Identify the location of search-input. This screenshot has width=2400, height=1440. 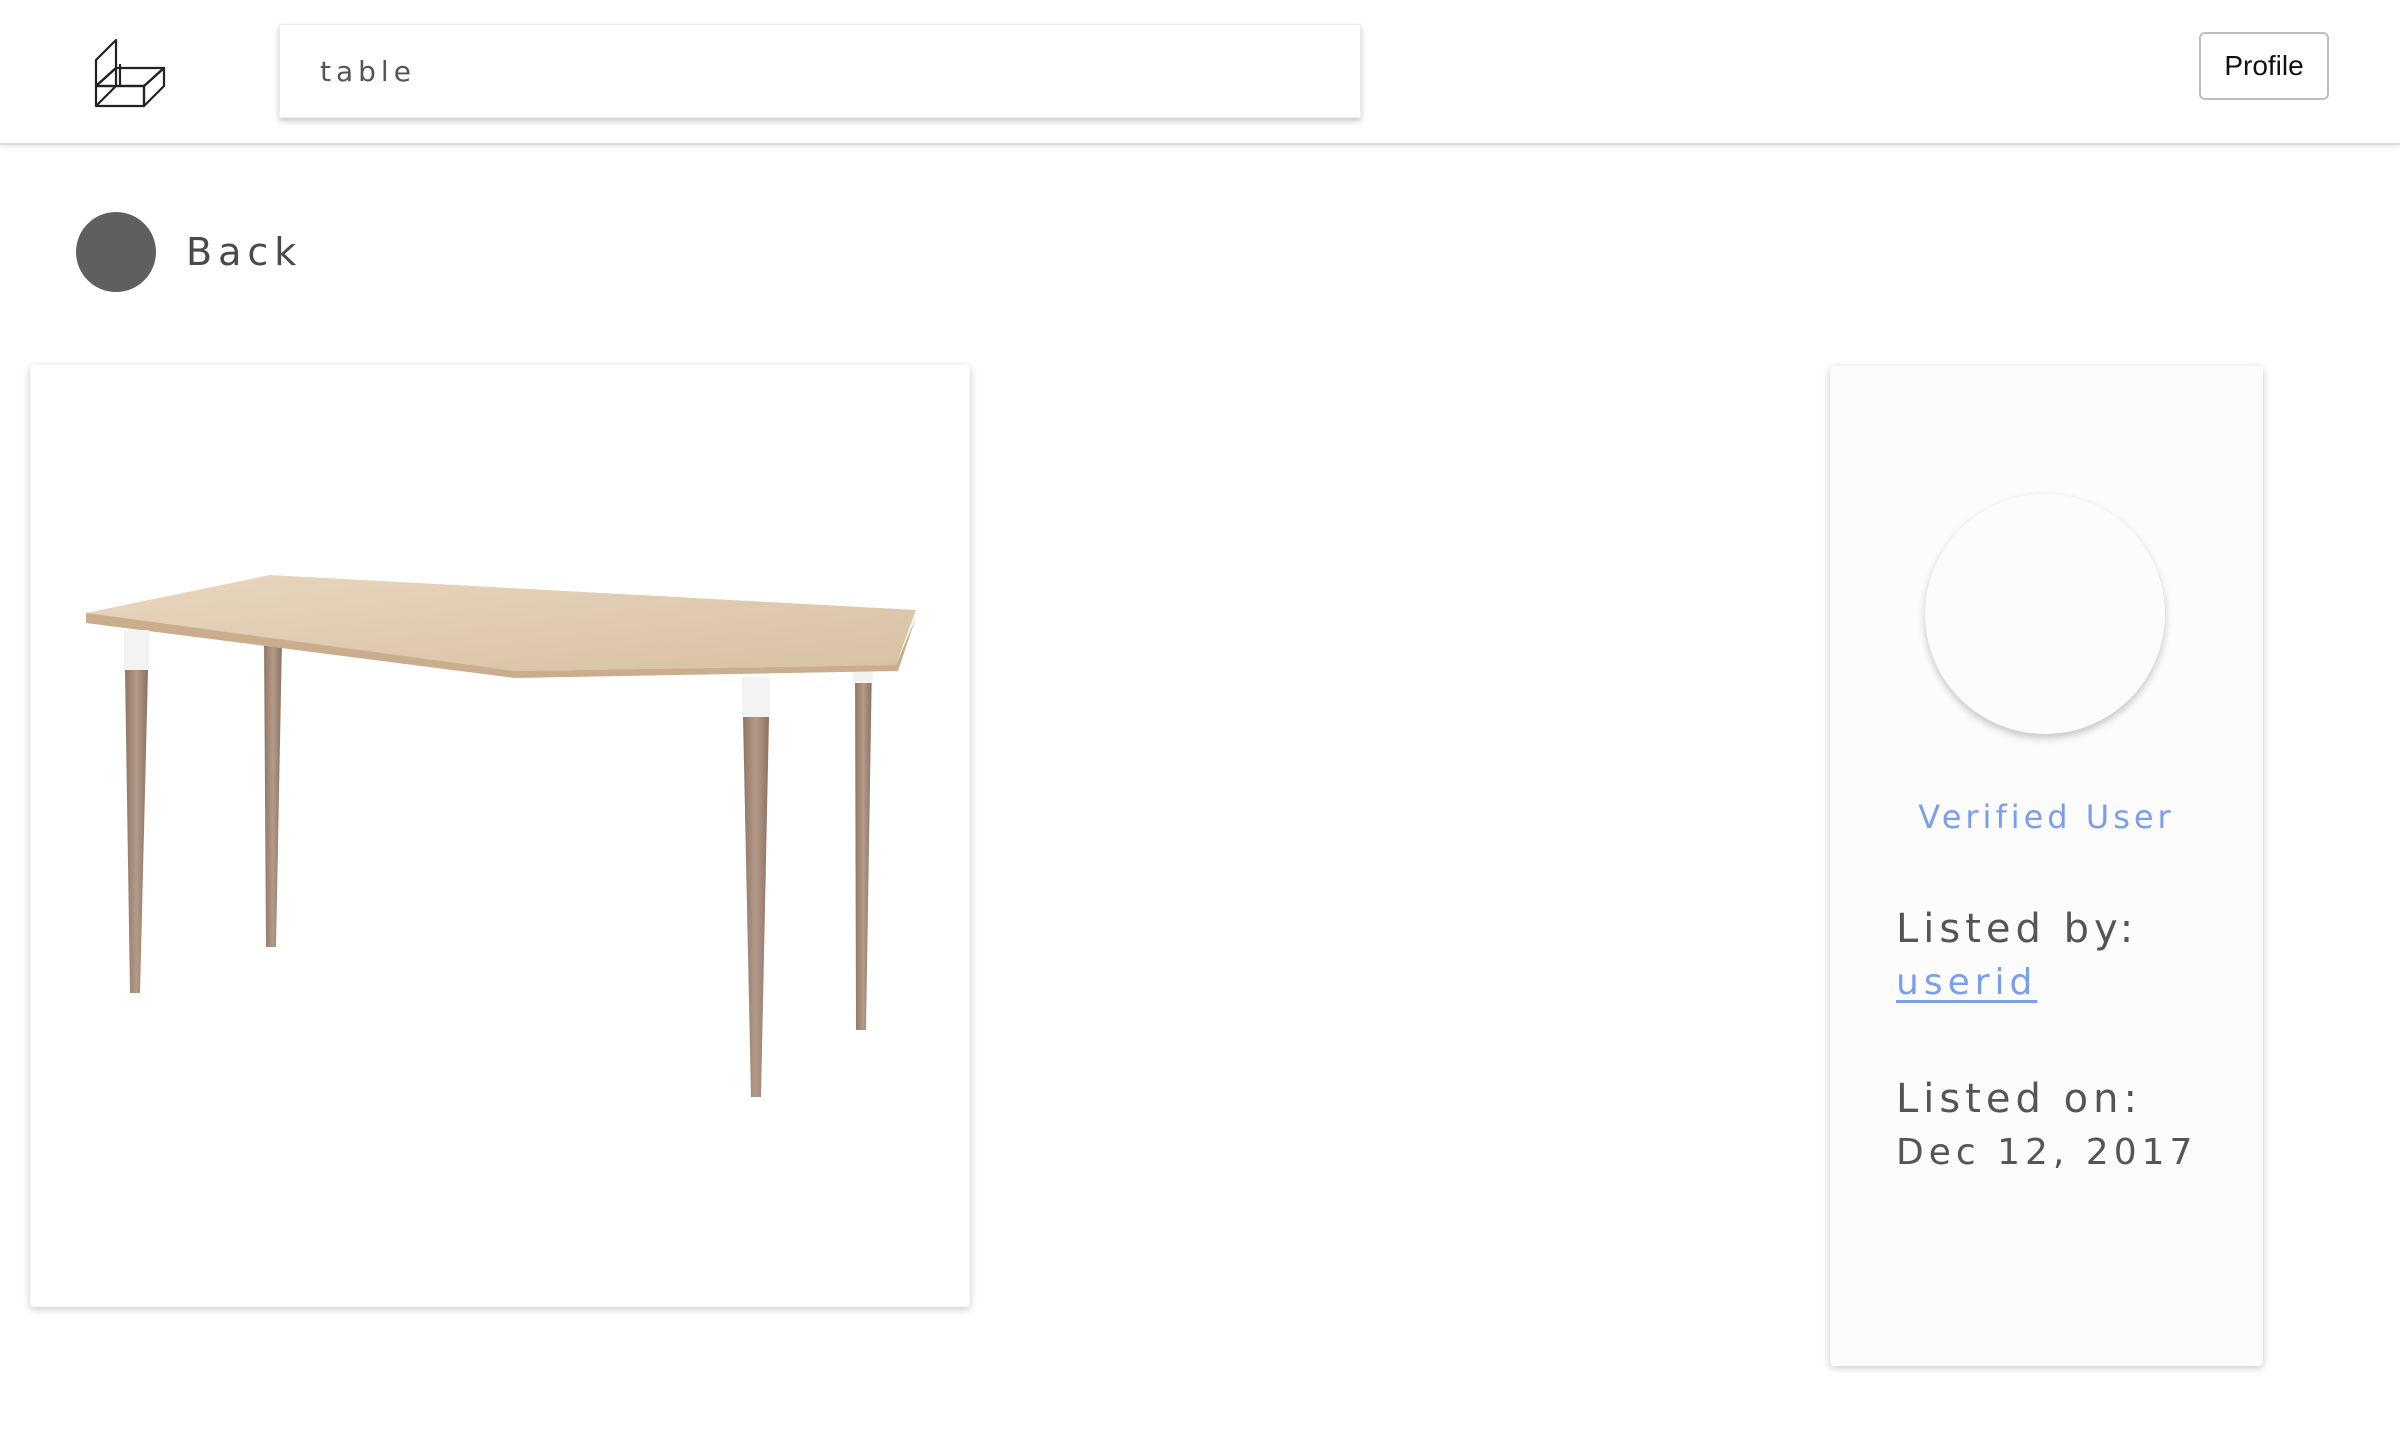
(839, 71).